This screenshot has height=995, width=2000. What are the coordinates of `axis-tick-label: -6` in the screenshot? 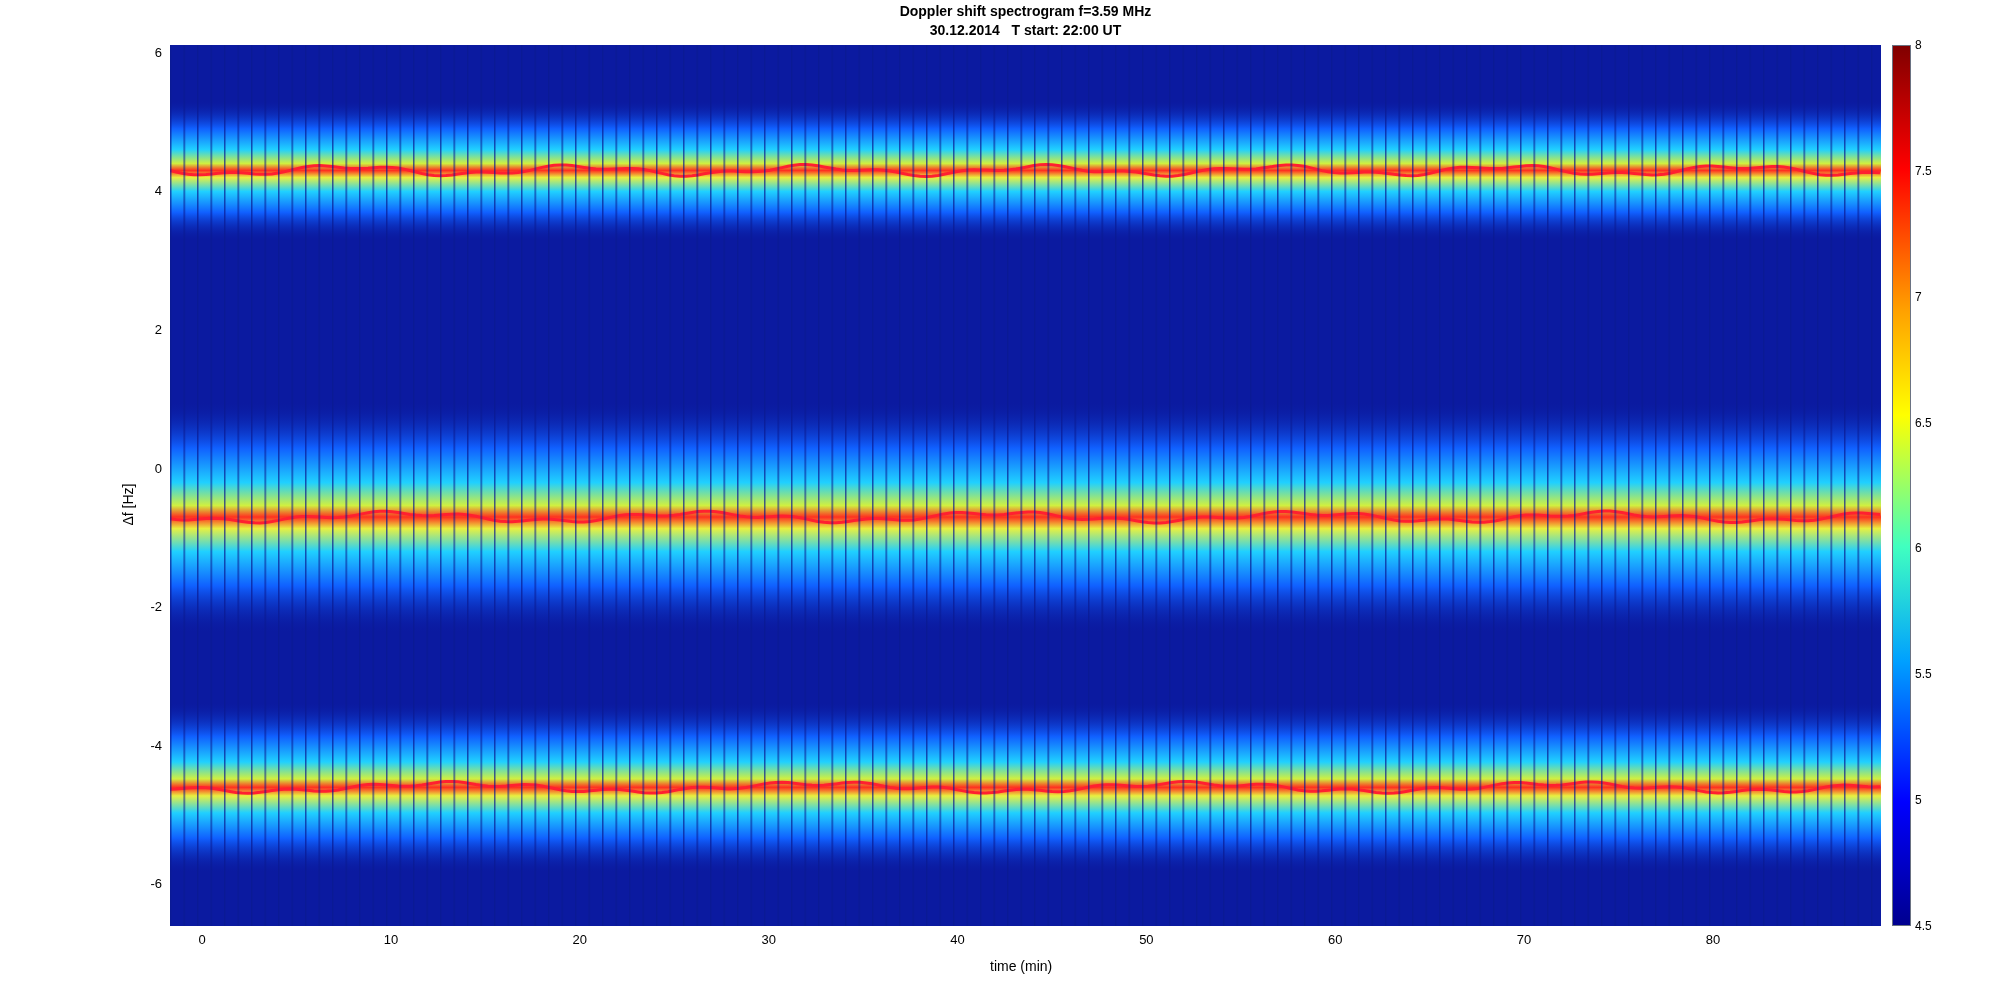 It's located at (155, 884).